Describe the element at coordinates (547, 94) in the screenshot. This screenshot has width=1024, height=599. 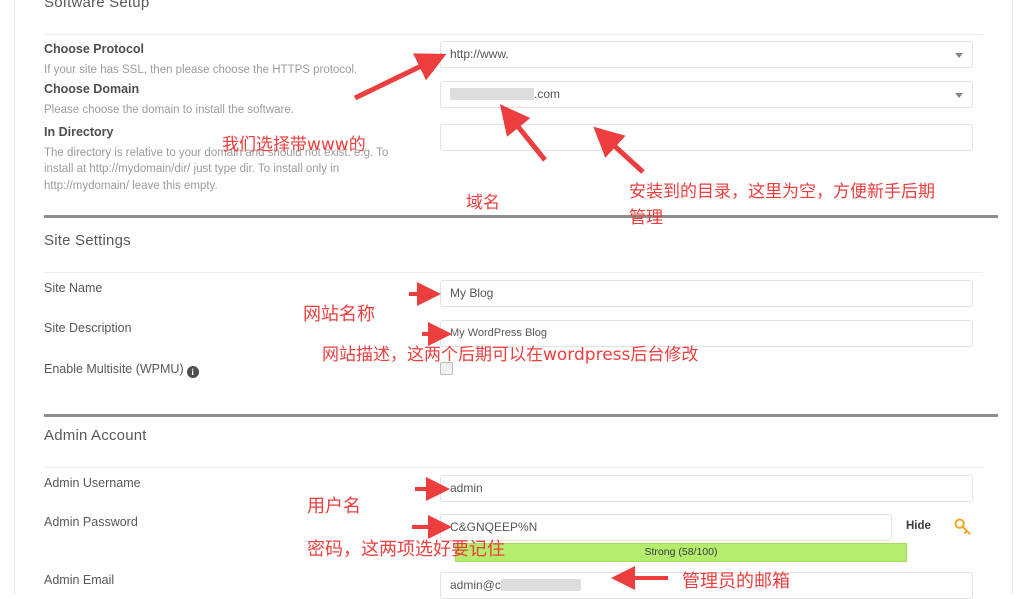
I see `choose-domain-value: .com` at that location.